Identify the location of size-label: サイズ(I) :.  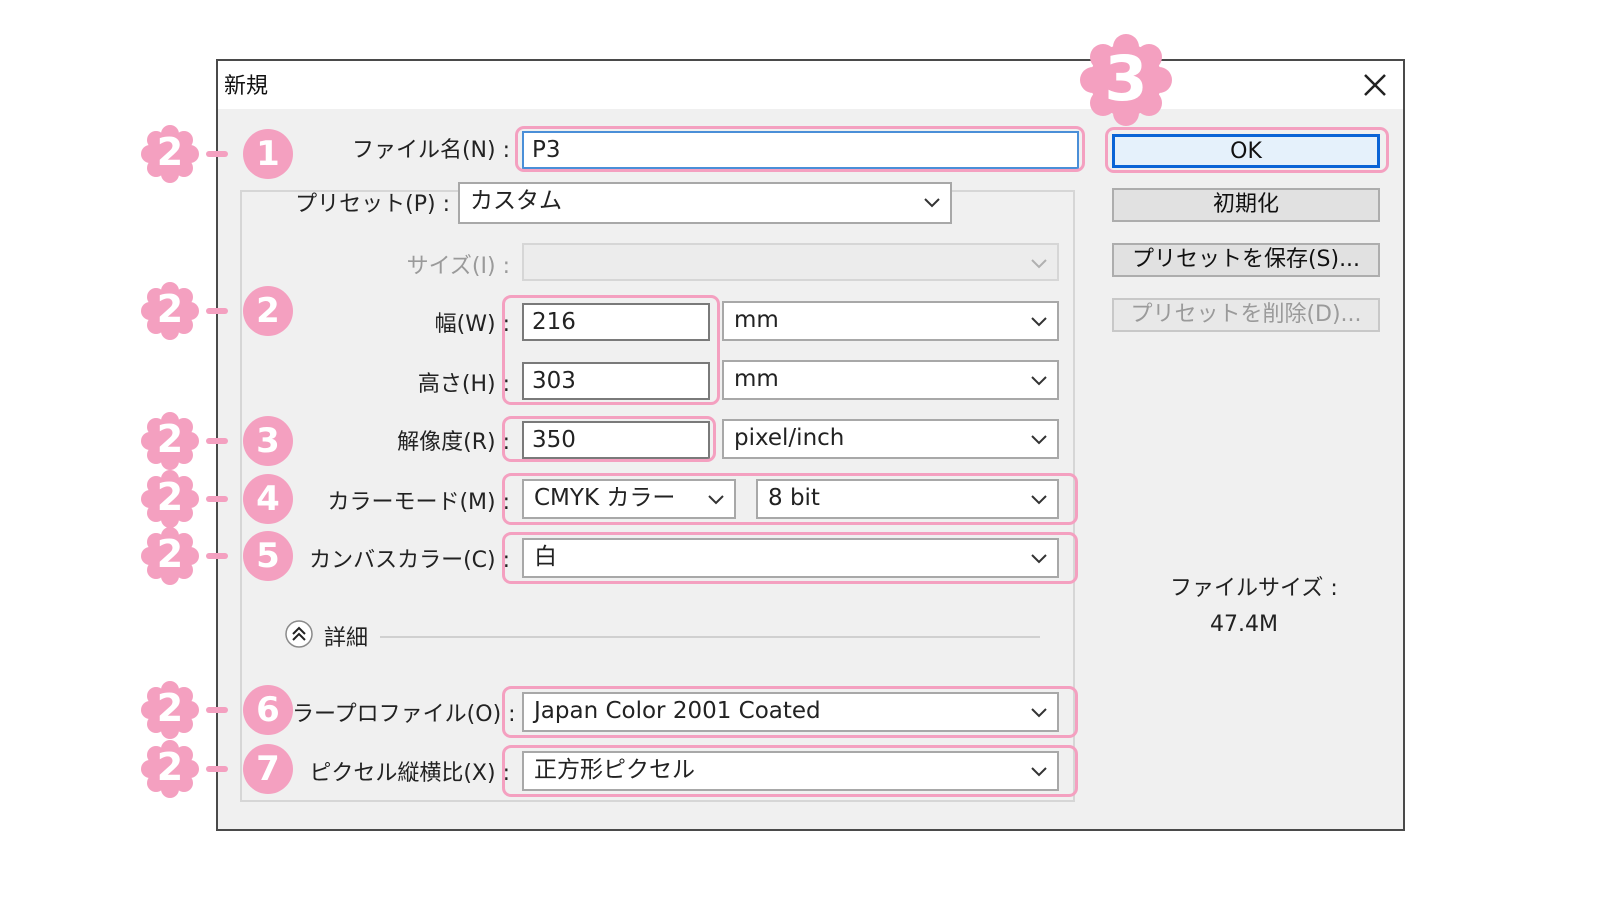
(458, 266).